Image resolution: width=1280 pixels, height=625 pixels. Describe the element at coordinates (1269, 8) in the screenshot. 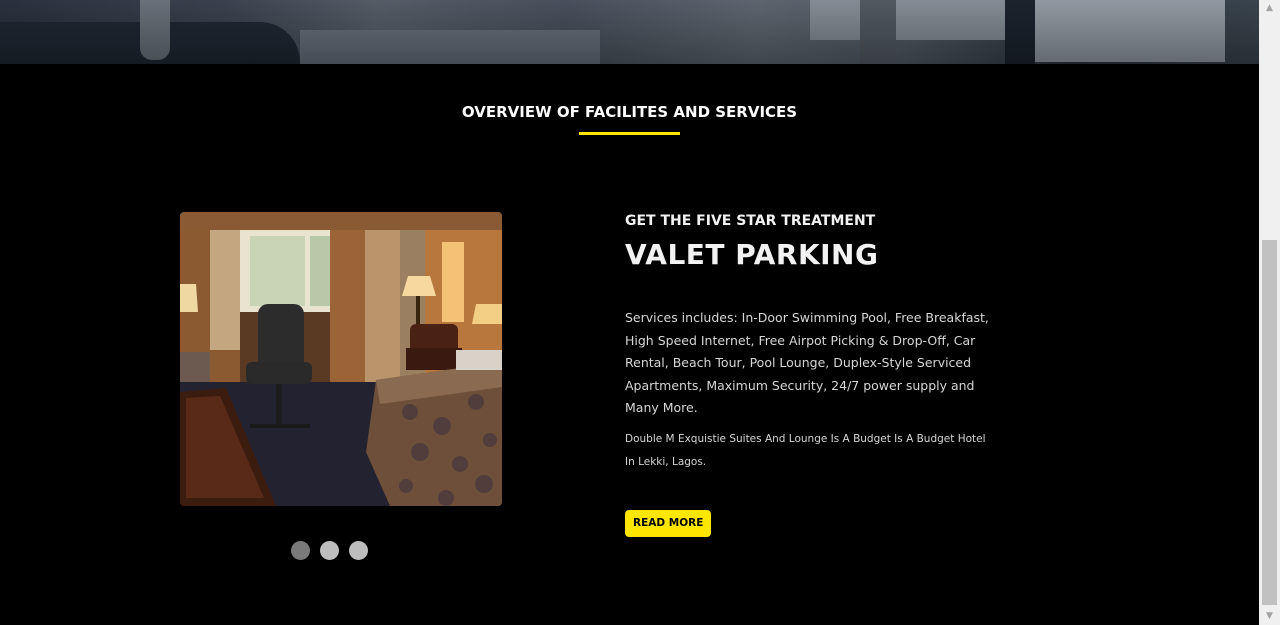

I see `chevron-up-icon: ▲` at that location.